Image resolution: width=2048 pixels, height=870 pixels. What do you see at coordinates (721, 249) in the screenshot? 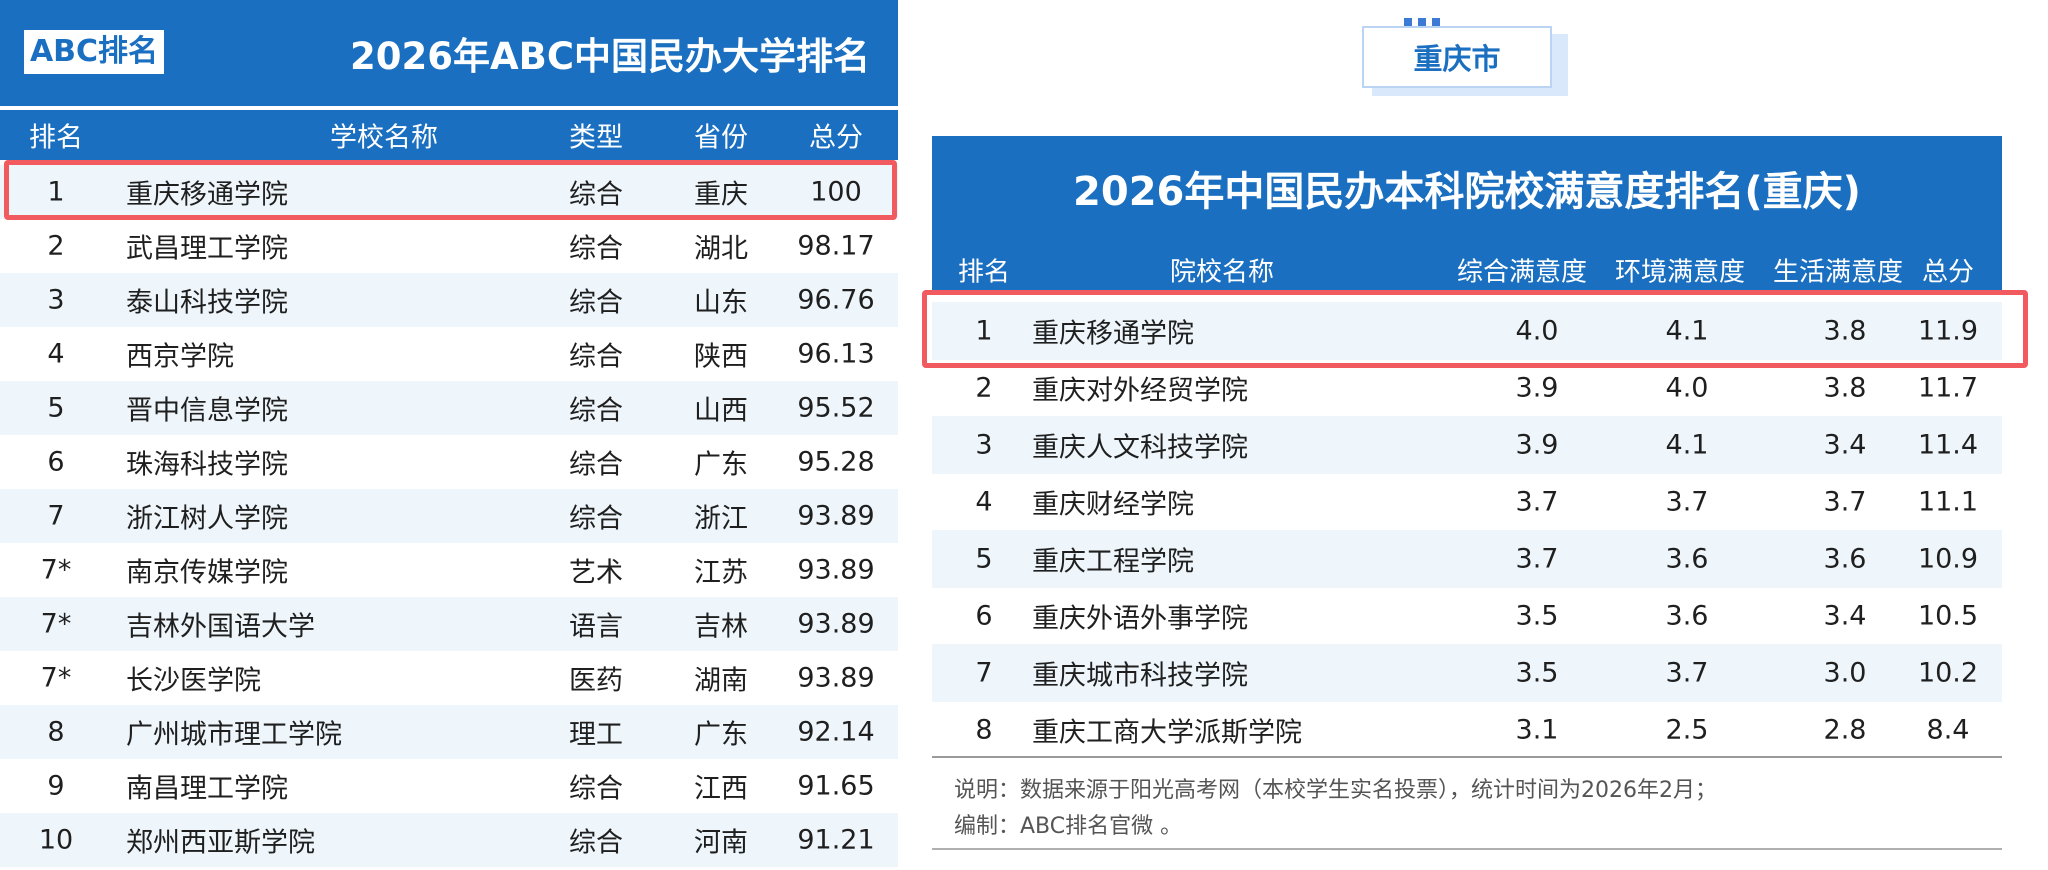
I see `province-cell: 湖北` at bounding box center [721, 249].